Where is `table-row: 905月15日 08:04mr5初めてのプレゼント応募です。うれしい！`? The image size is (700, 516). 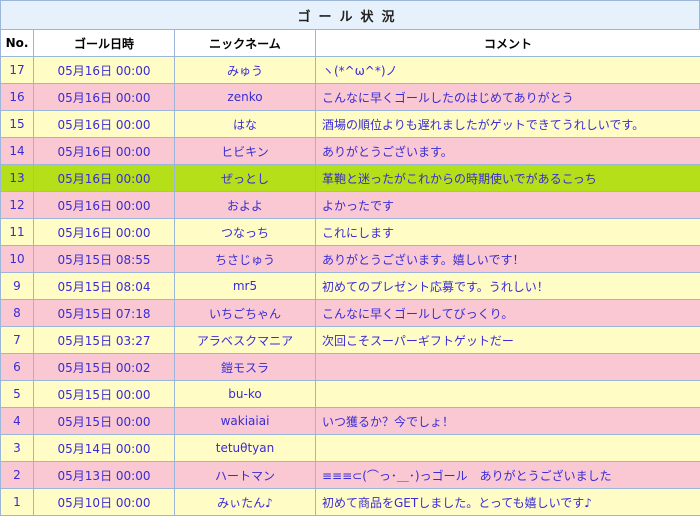
table-row: 905月15日 08:04mr5初めてのプレゼント応募です。うれしい！ is located at coordinates (350, 286).